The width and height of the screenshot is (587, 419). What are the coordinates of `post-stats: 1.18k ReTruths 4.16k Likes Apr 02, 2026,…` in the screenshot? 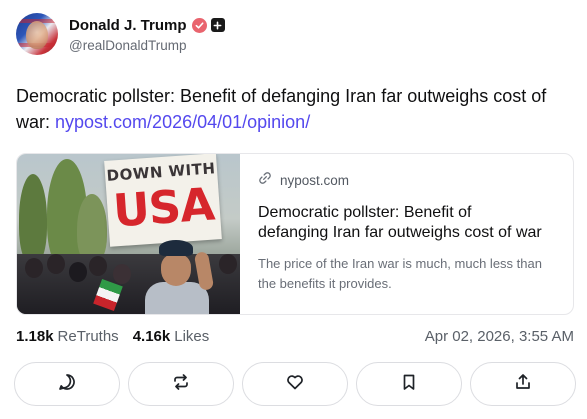 It's located at (295, 336).